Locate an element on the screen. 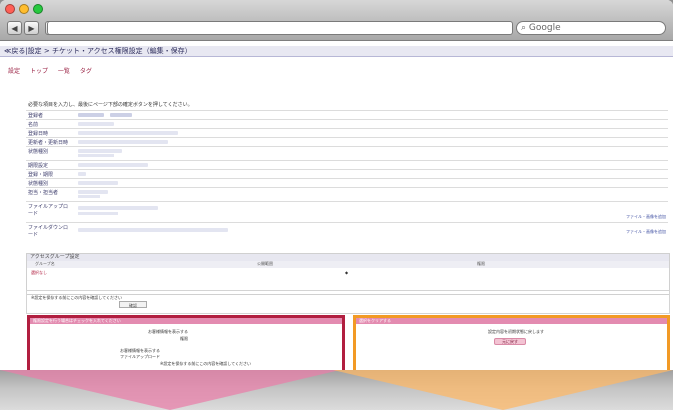 The width and height of the screenshot is (673, 410). back-button: ◀ is located at coordinates (14, 28).